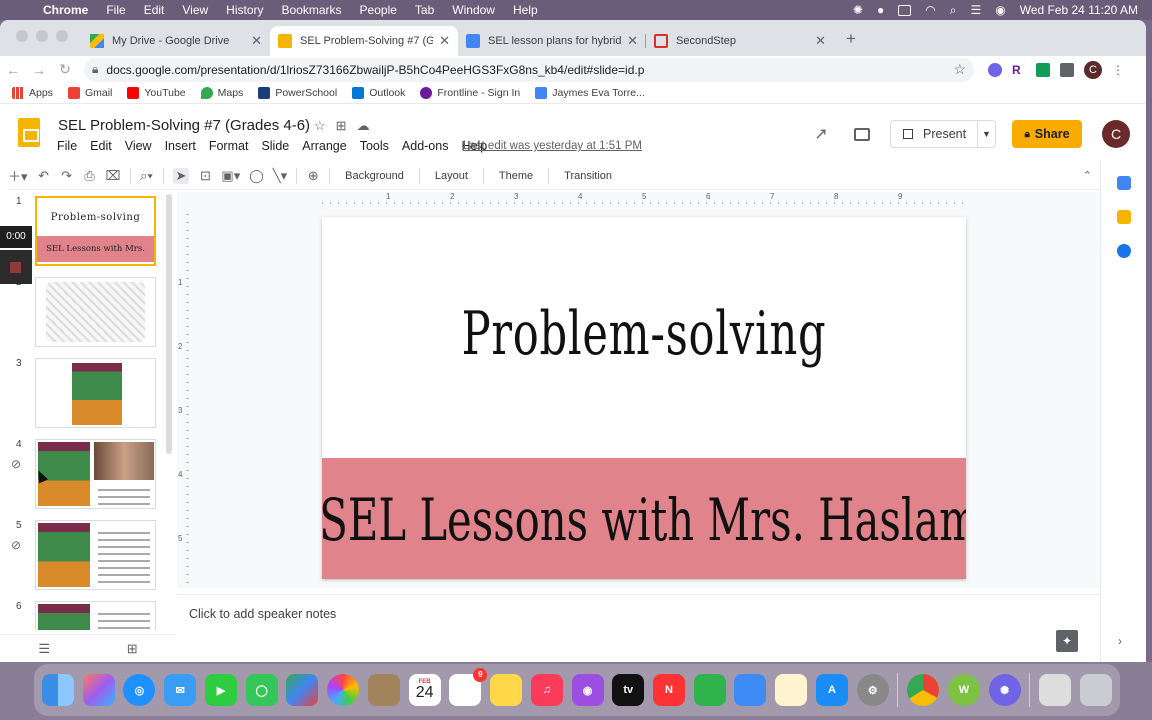 This screenshot has height=720, width=1152. Describe the element at coordinates (943, 134) in the screenshot. I see `present-button: Present ▼` at that location.